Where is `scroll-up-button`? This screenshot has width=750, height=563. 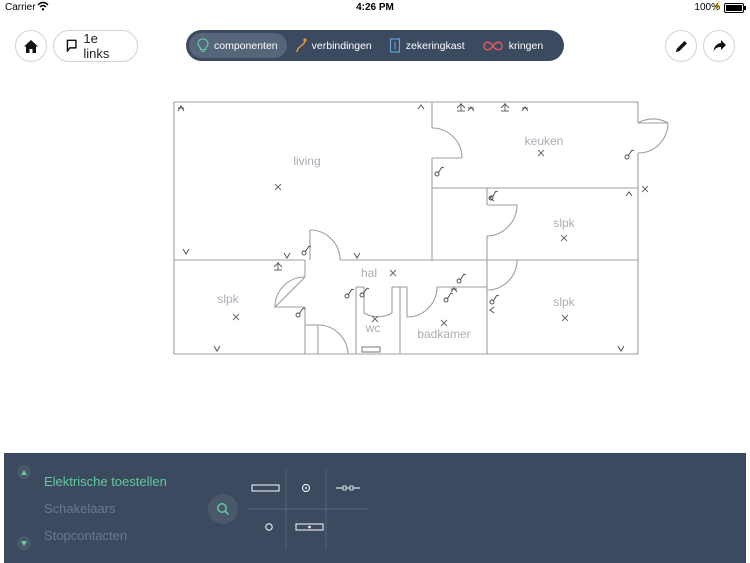 scroll-up-button is located at coordinates (24, 472).